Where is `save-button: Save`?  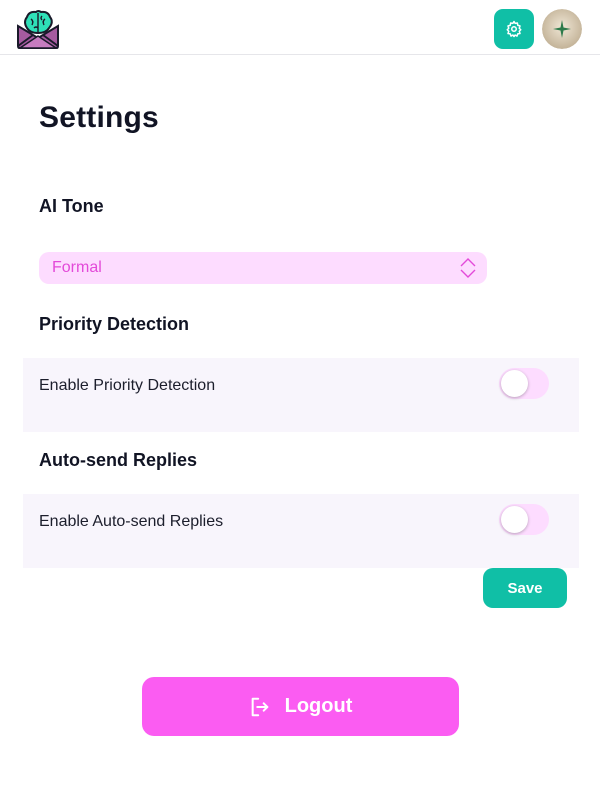 save-button: Save is located at coordinates (525, 588).